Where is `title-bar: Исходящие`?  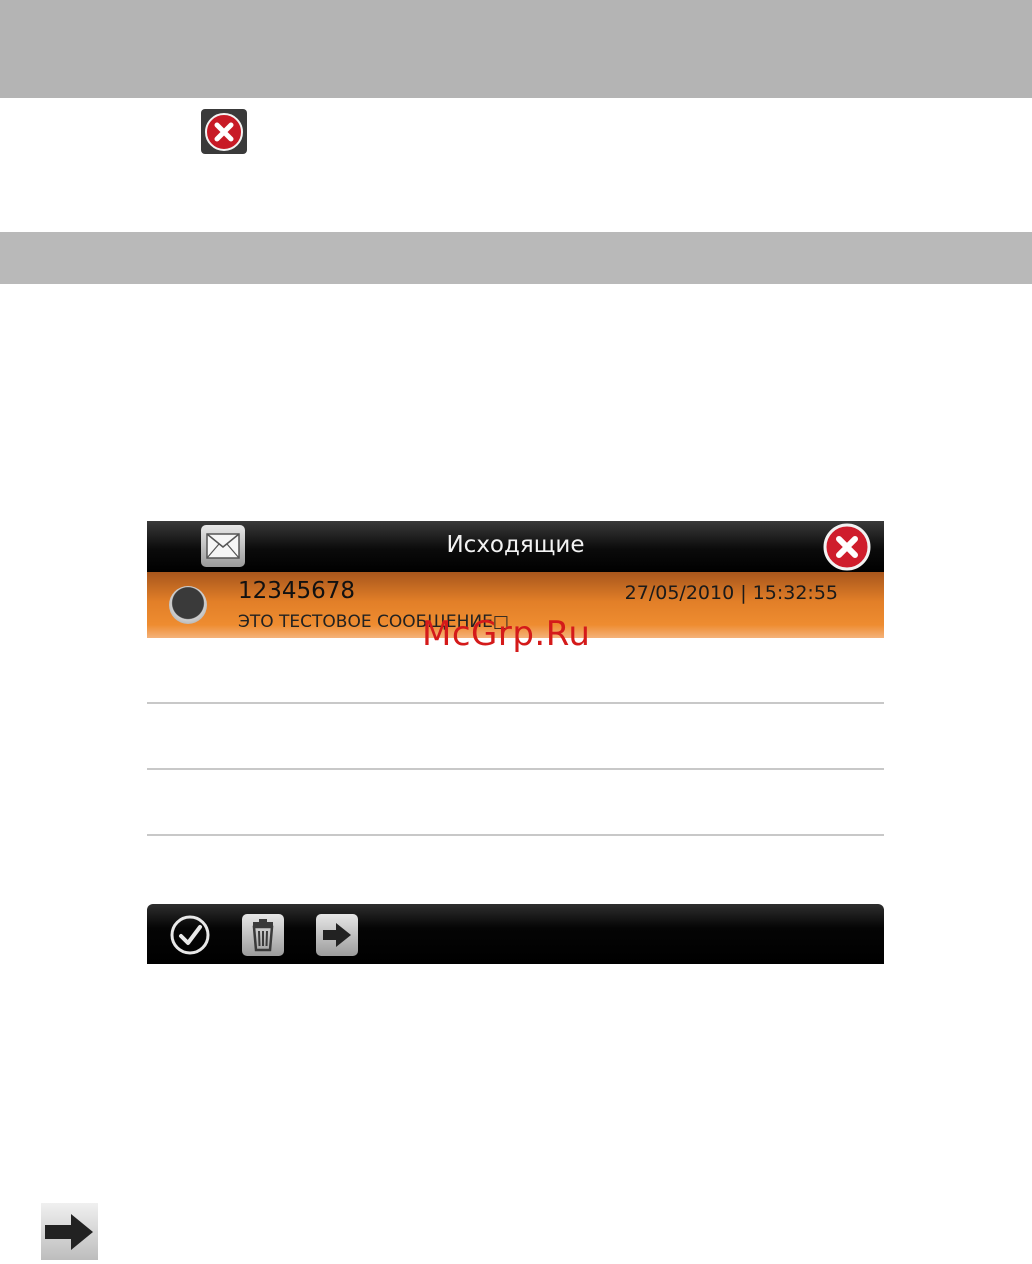 title-bar: Исходящие is located at coordinates (515, 546).